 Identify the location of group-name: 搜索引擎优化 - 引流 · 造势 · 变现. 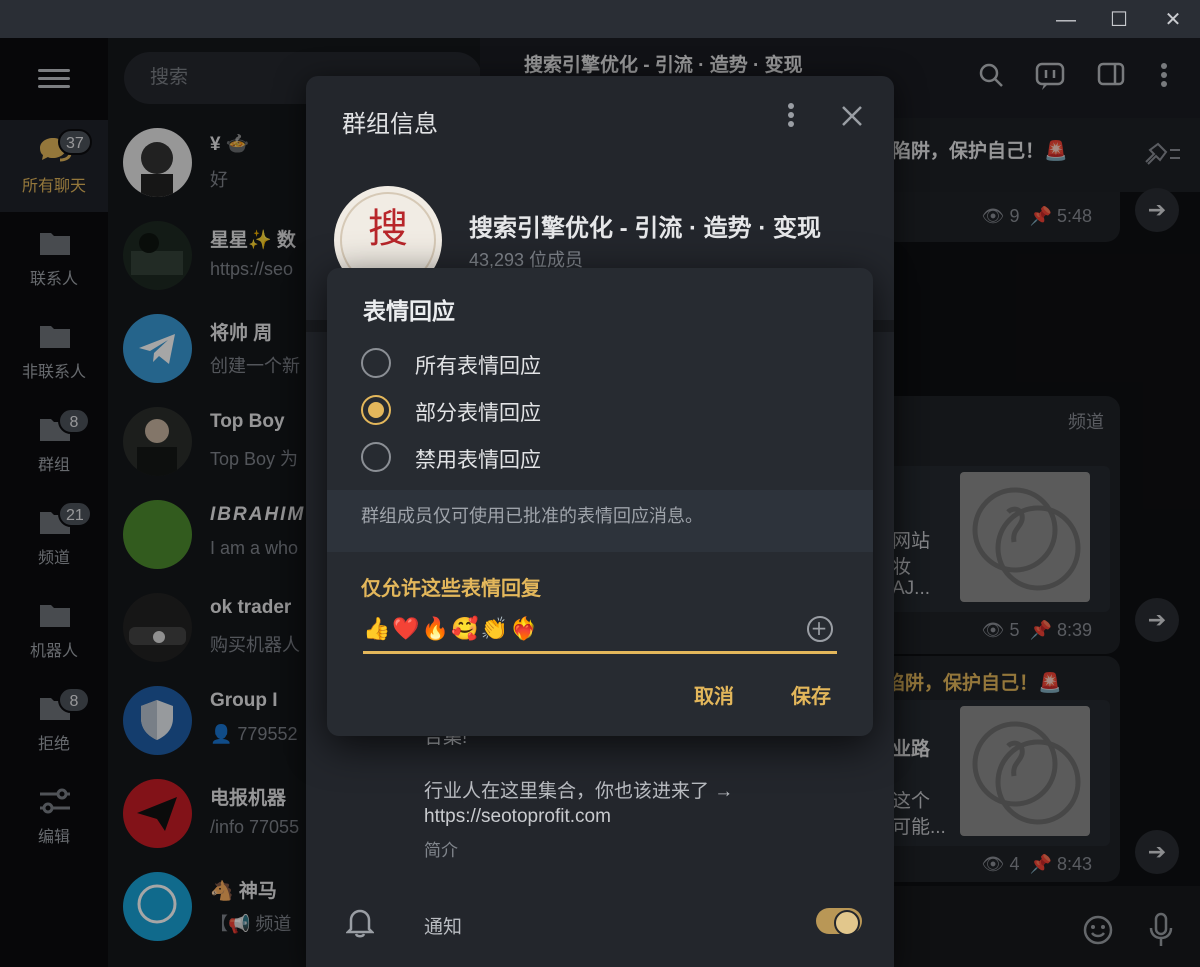
(645, 228).